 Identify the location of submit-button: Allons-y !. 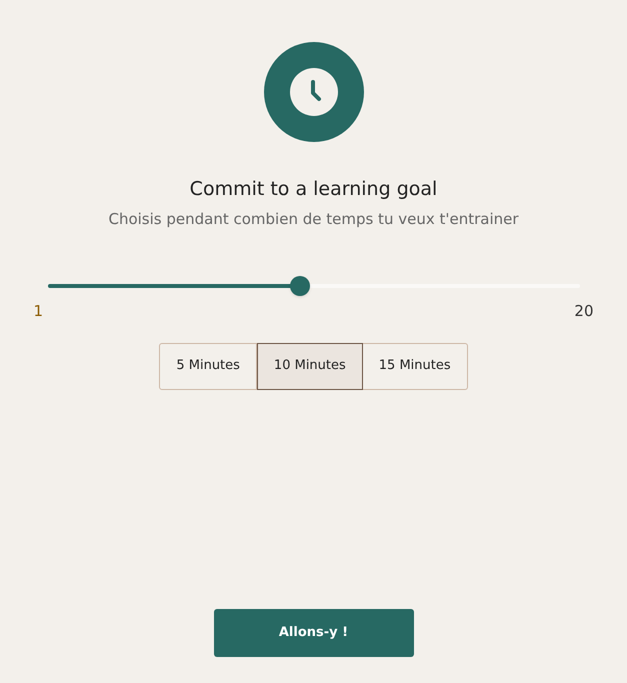
(314, 632).